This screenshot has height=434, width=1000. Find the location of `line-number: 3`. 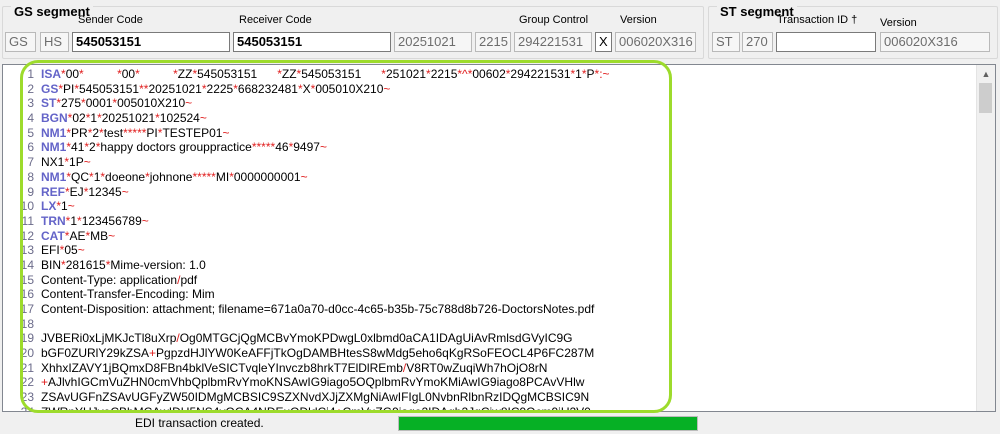

line-number: 3 is located at coordinates (30, 103).